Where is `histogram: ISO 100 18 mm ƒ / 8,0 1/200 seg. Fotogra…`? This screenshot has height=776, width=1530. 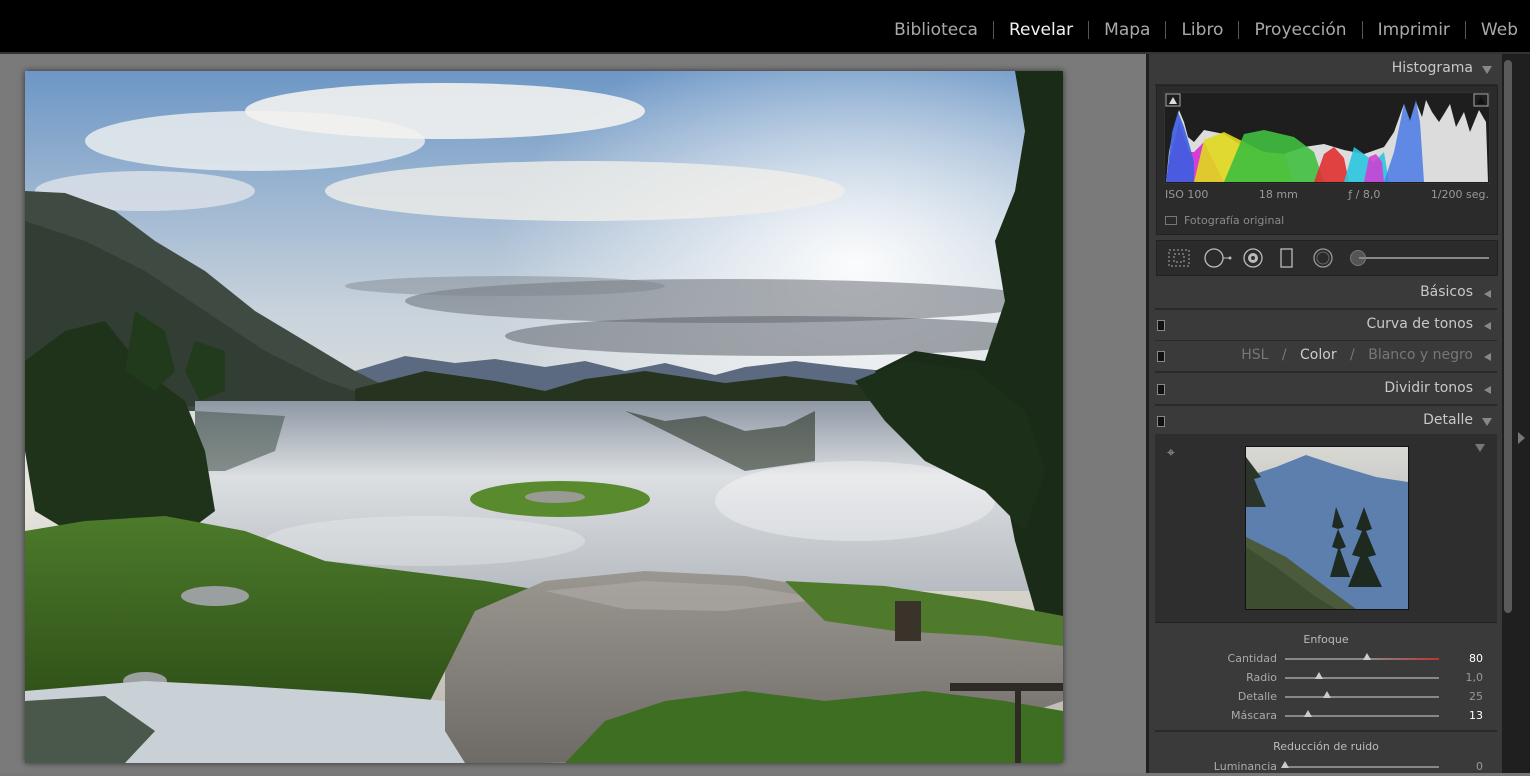
histogram: ISO 100 18 mm ƒ / 8,0 1/200 seg. Fotogra… is located at coordinates (1327, 160).